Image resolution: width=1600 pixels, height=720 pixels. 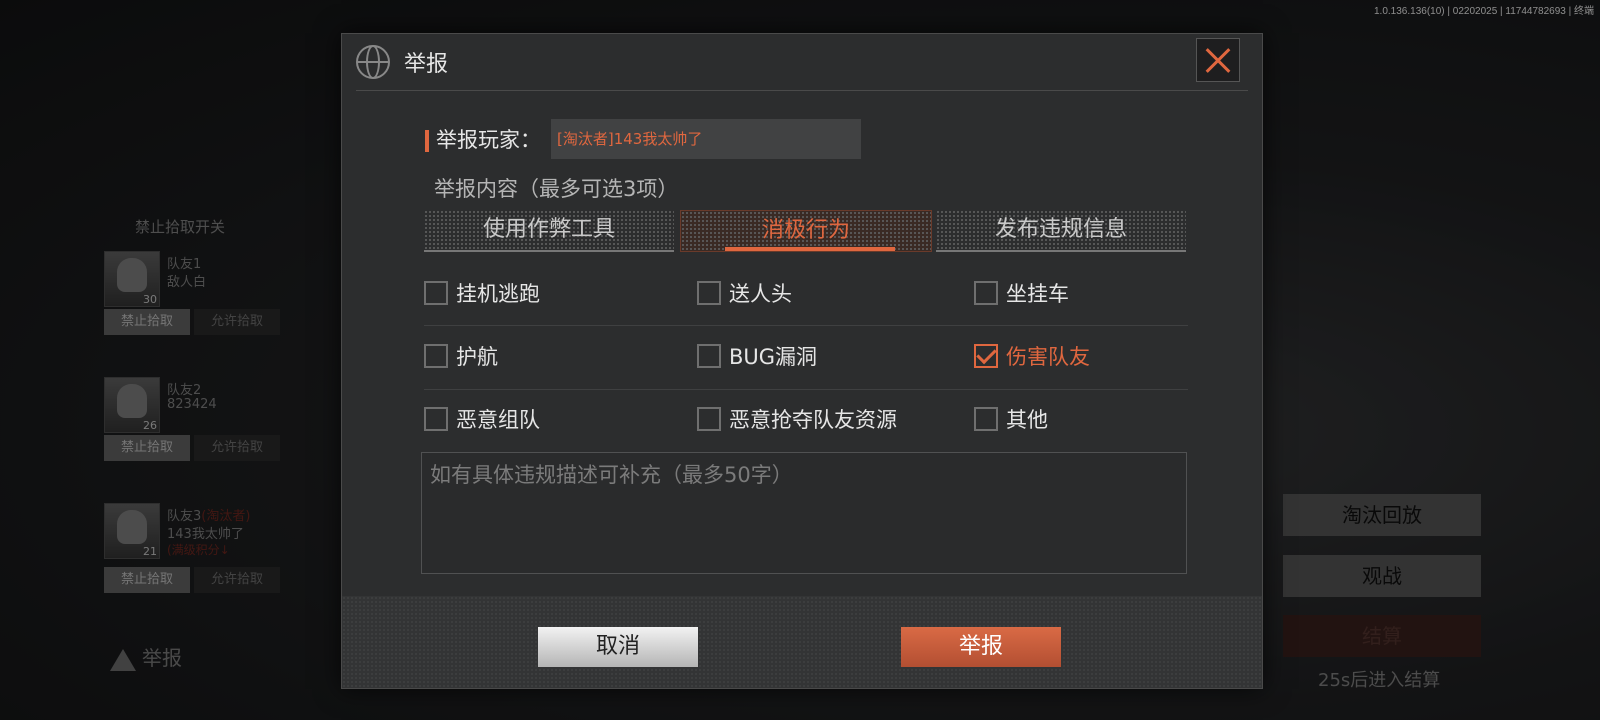 I want to click on player-label: 举报玩家：, so click(x=488, y=140).